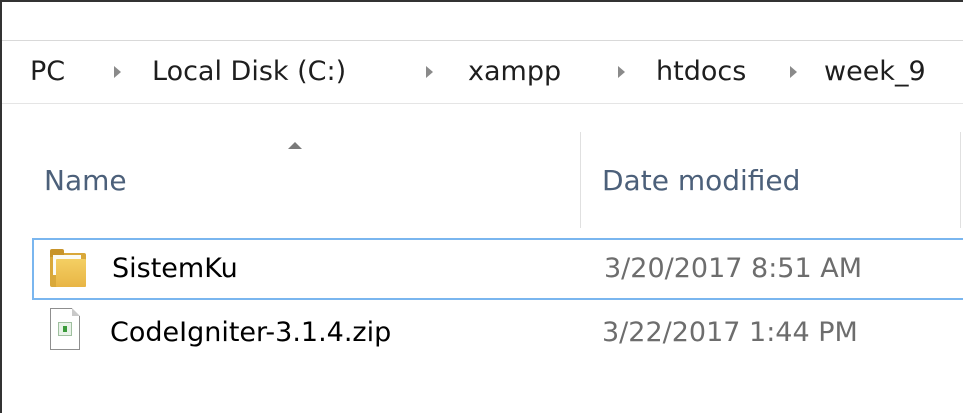 This screenshot has height=413, width=963. What do you see at coordinates (85, 181) in the screenshot?
I see `column-header-name: Name` at bounding box center [85, 181].